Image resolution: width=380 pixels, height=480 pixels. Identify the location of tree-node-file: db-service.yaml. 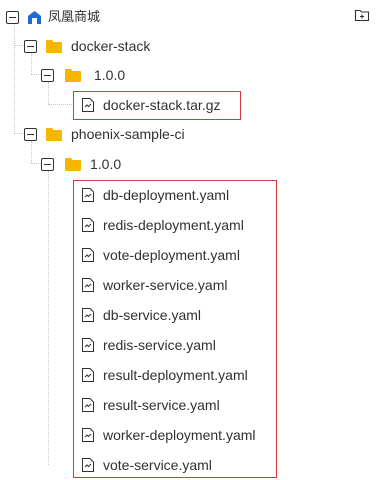
(141, 315).